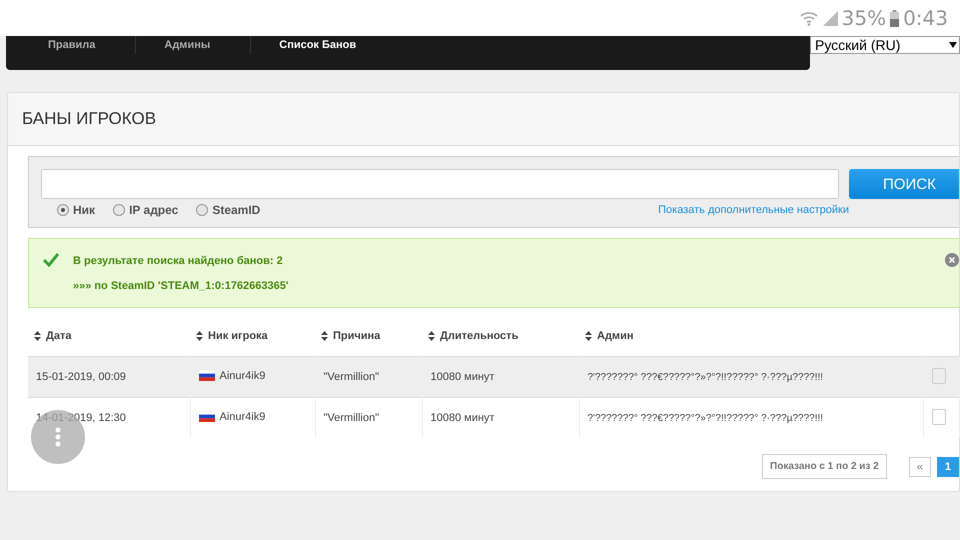 This screenshot has width=960, height=540. Describe the element at coordinates (58, 437) in the screenshot. I see `more-icon` at that location.